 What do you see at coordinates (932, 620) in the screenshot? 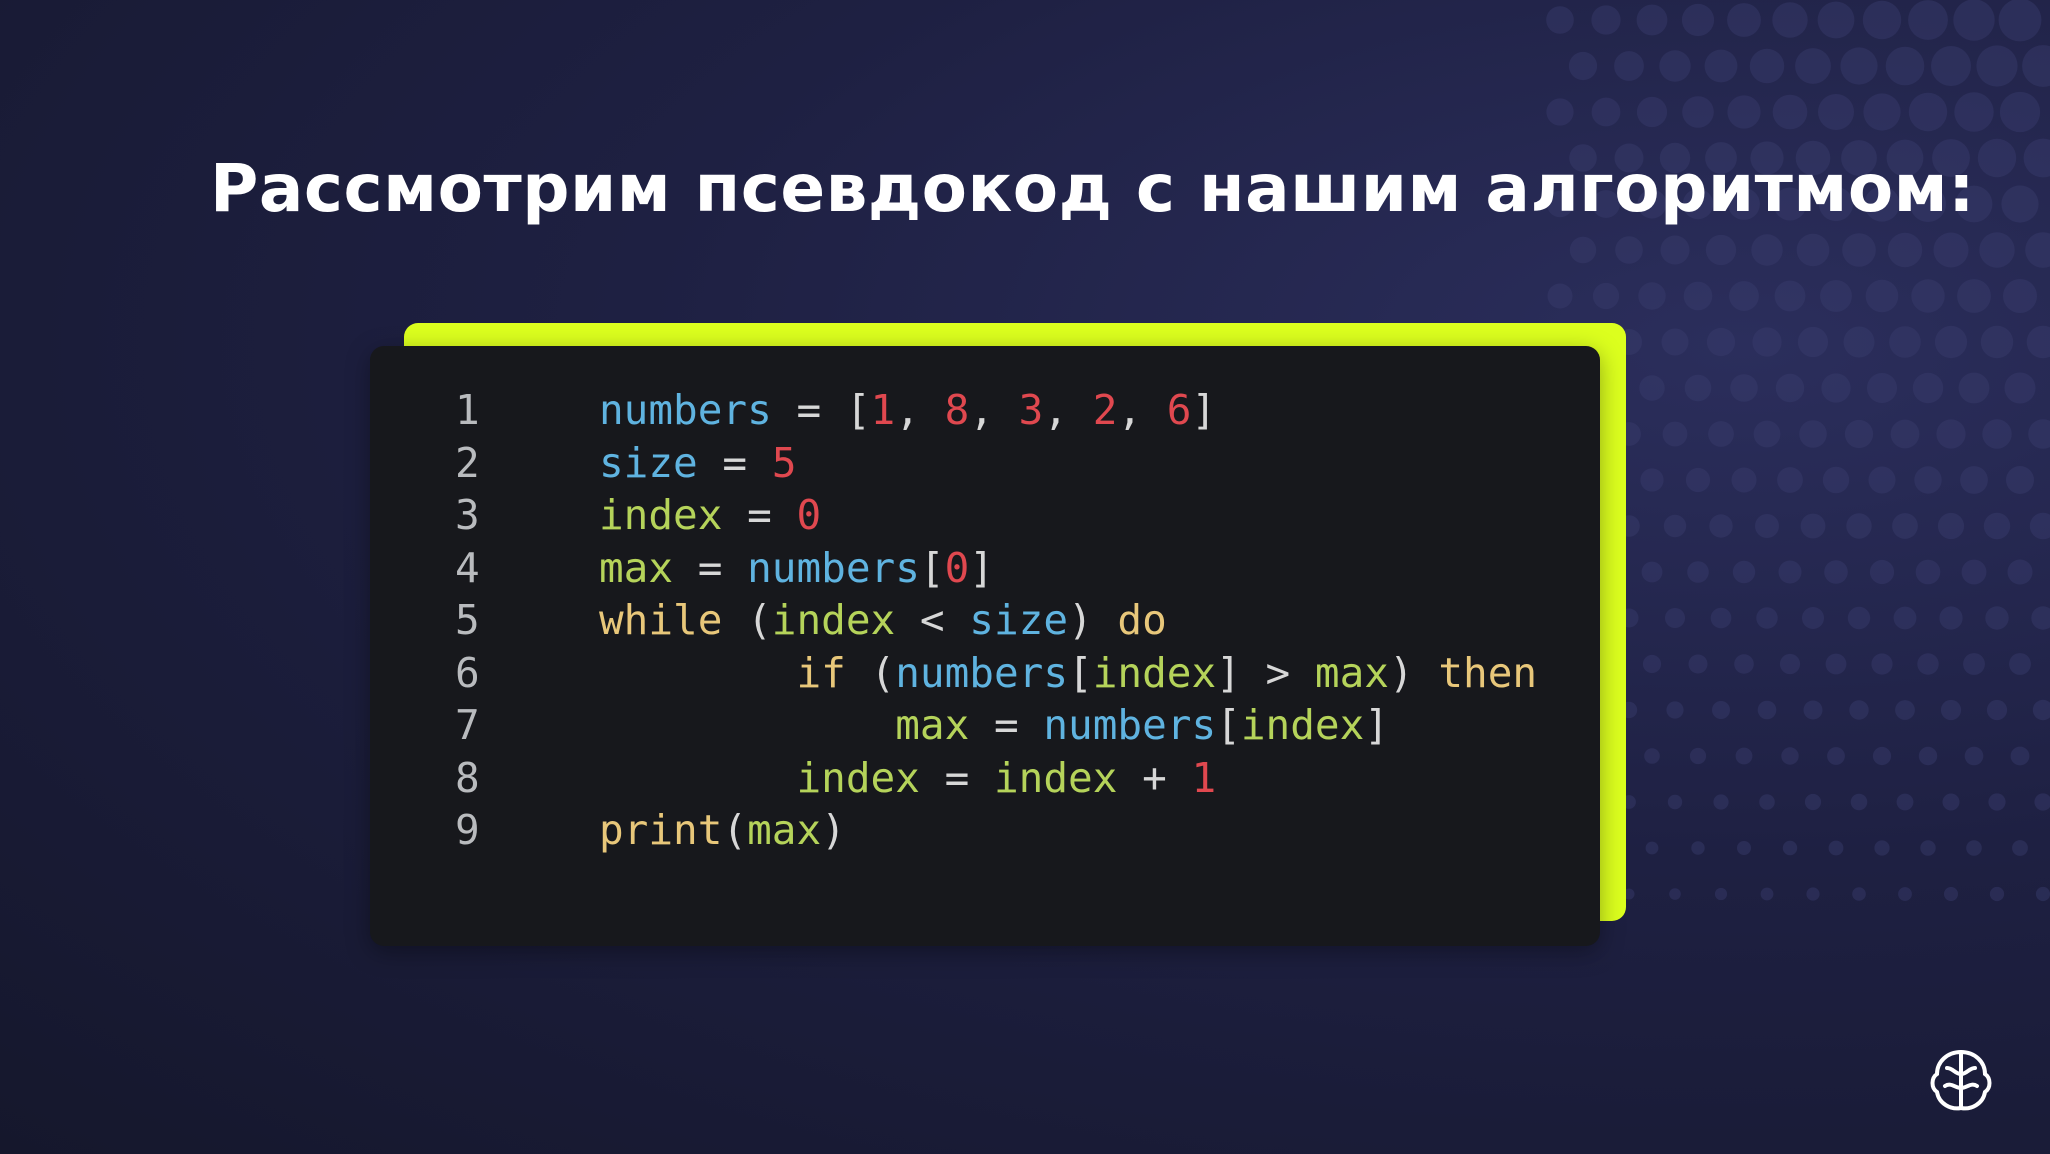
I see `code-token: <` at bounding box center [932, 620].